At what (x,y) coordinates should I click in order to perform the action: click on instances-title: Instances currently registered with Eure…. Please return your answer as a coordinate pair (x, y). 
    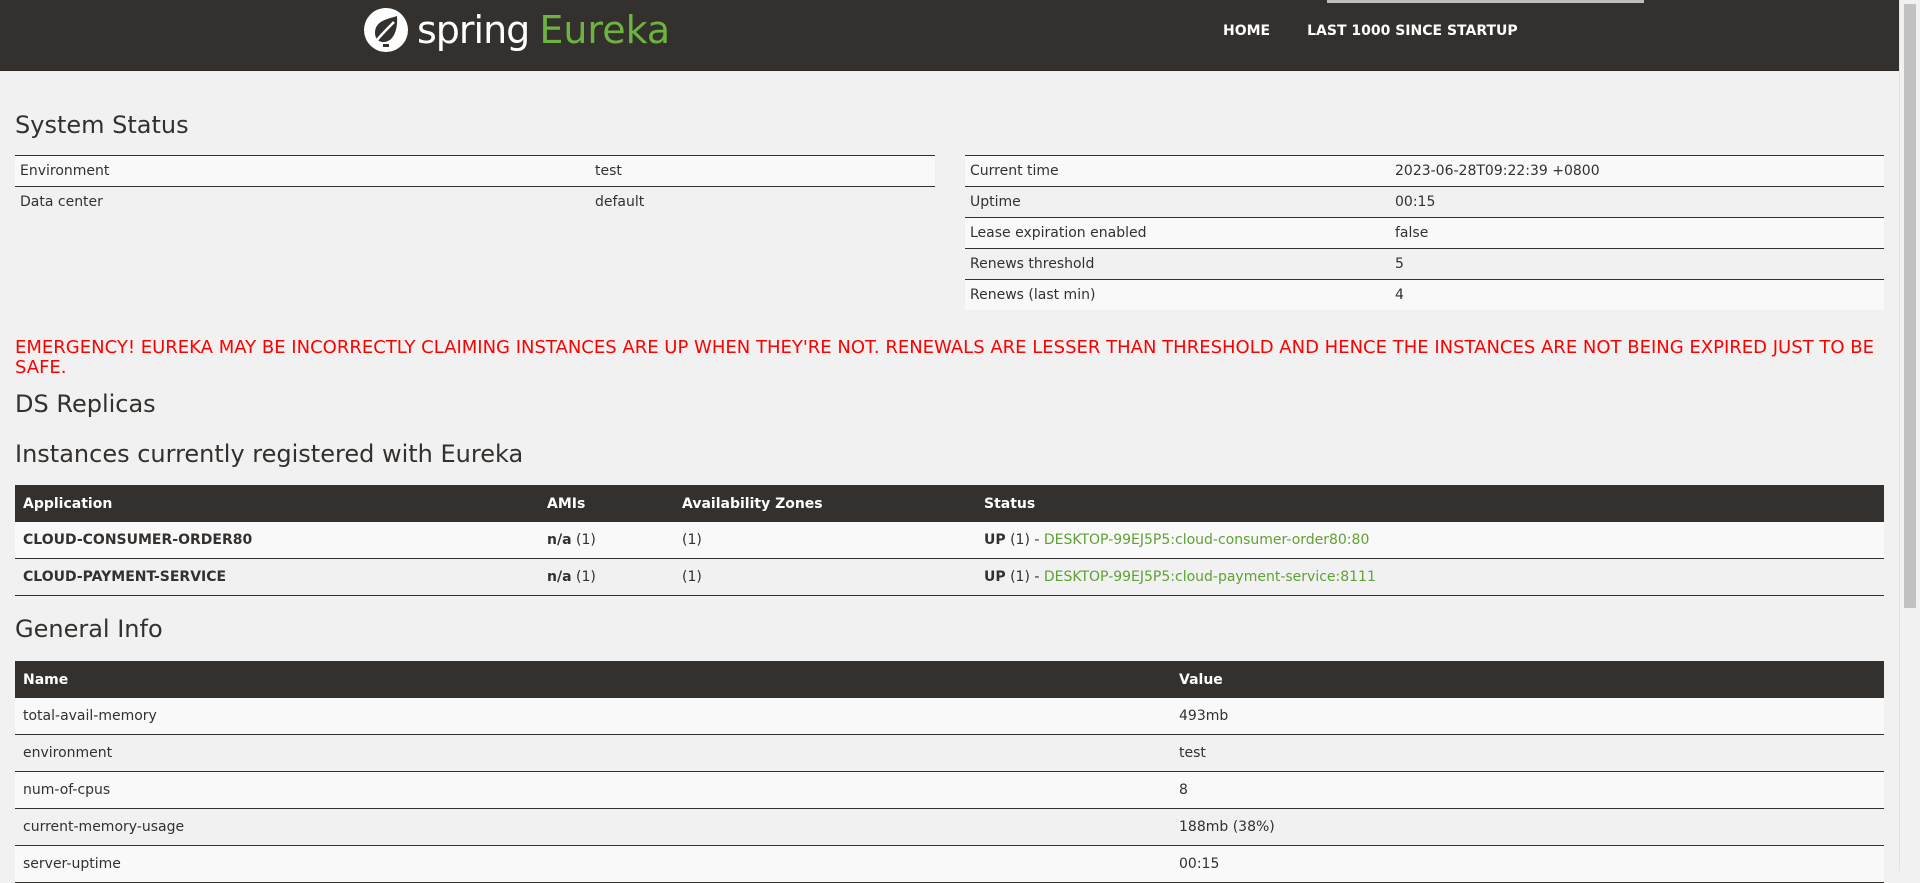
    Looking at the image, I should click on (269, 454).